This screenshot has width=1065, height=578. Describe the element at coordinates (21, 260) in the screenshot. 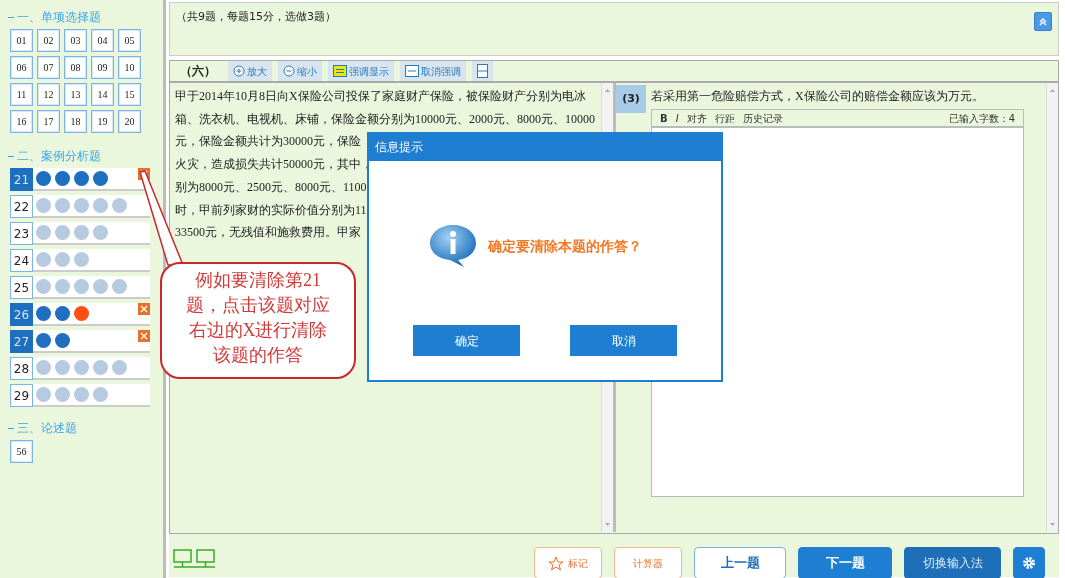

I see `question-number: 24` at that location.